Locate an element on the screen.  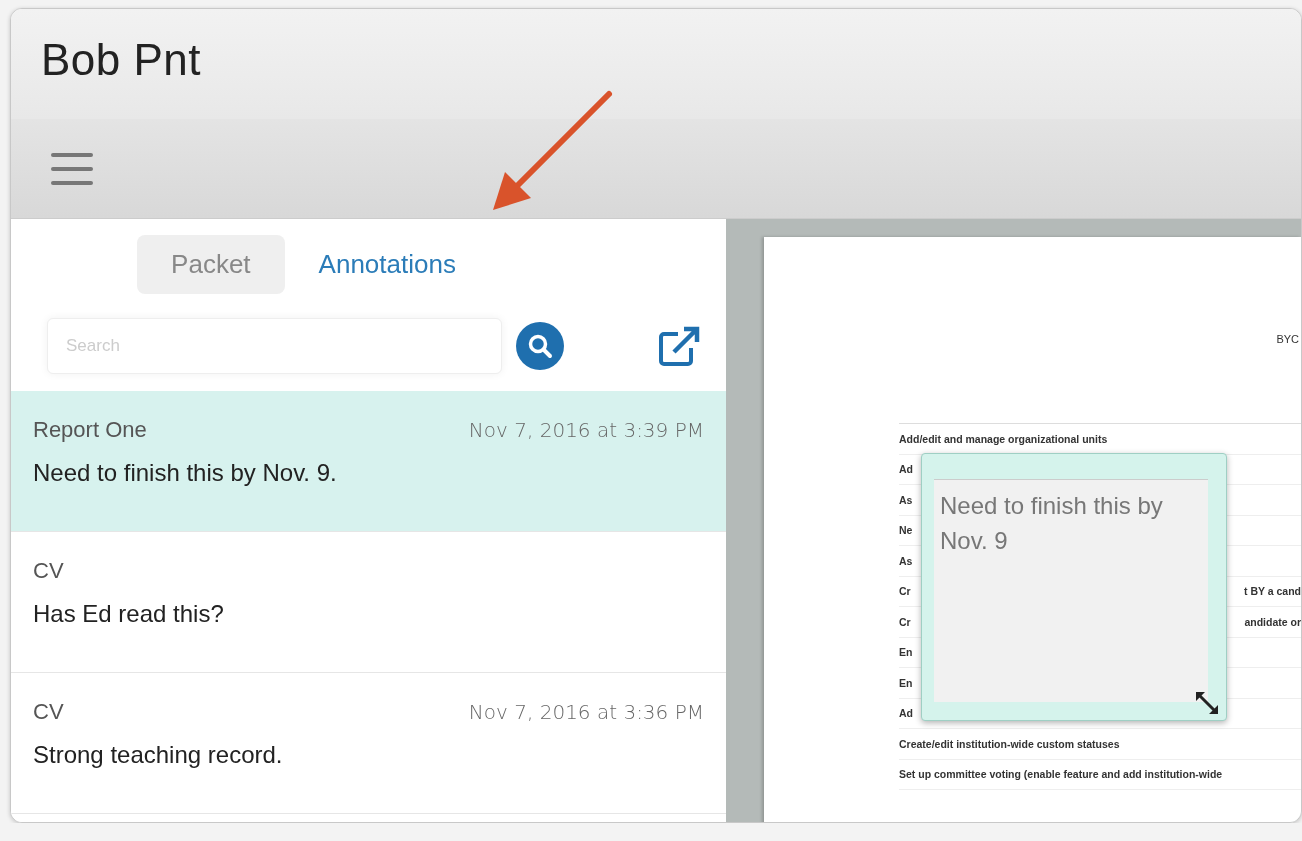
search-button is located at coordinates (540, 346).